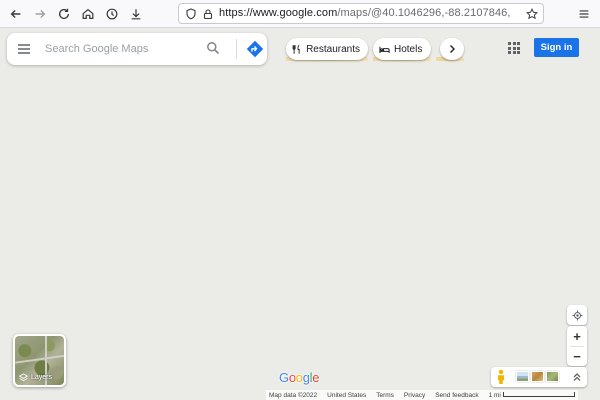 The image size is (600, 400). What do you see at coordinates (456, 395) in the screenshot?
I see `send-feedback-link: Send feedback` at bounding box center [456, 395].